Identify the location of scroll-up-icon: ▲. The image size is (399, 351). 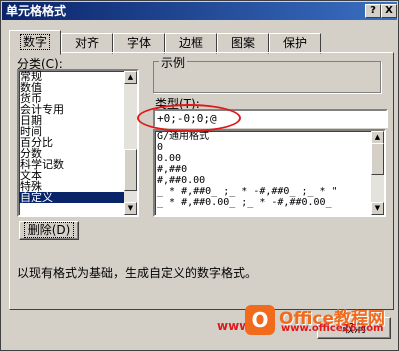
(130, 77).